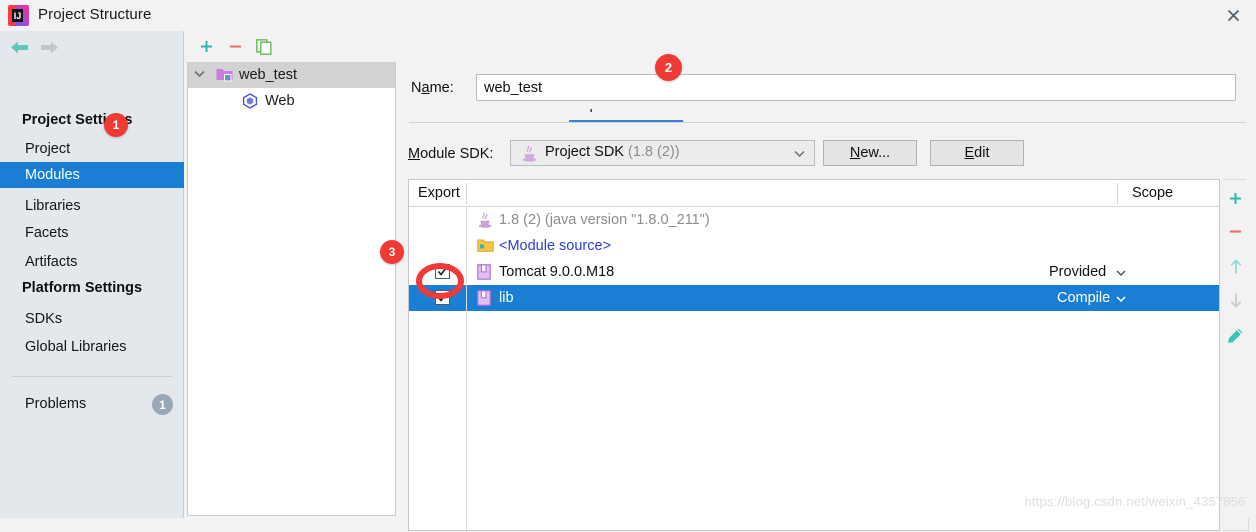 This screenshot has width=1256, height=532. I want to click on copy-icon, so click(263, 46).